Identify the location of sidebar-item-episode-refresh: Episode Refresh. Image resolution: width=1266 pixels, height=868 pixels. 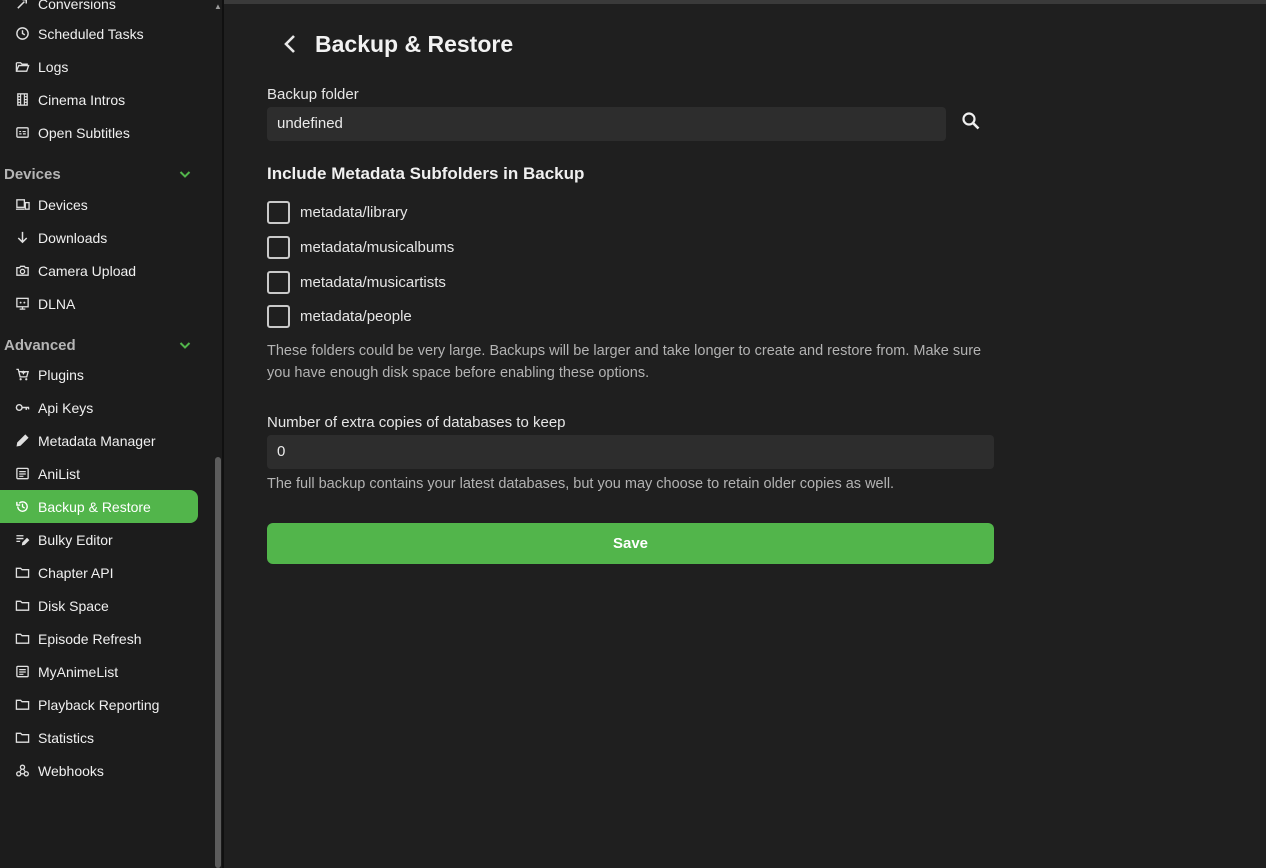
(99, 638).